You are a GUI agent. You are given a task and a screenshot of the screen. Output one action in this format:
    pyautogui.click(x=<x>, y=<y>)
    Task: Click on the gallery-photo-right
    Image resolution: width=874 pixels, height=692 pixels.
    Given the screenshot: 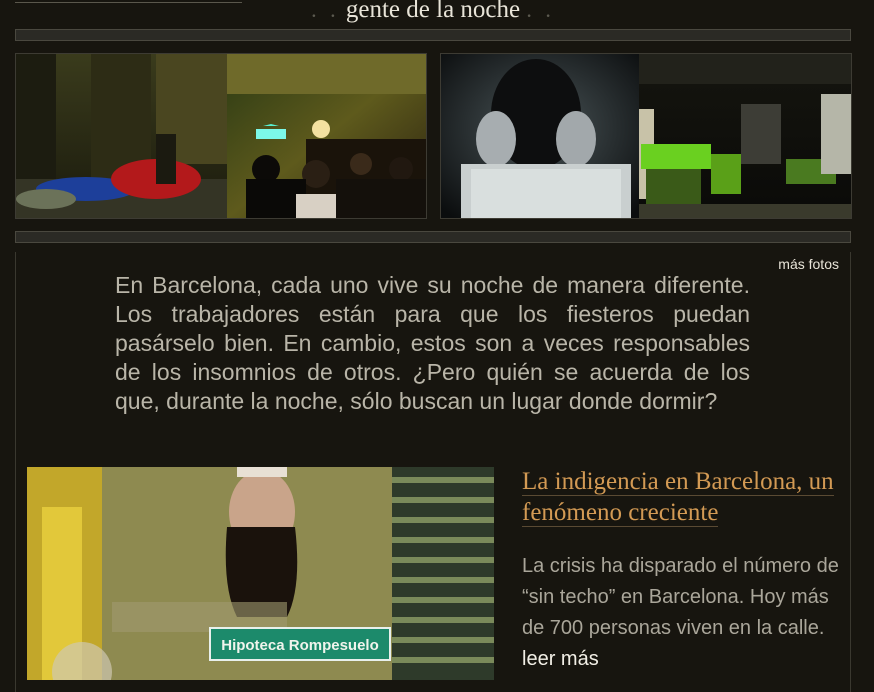 What is the action you would take?
    pyautogui.click(x=646, y=136)
    